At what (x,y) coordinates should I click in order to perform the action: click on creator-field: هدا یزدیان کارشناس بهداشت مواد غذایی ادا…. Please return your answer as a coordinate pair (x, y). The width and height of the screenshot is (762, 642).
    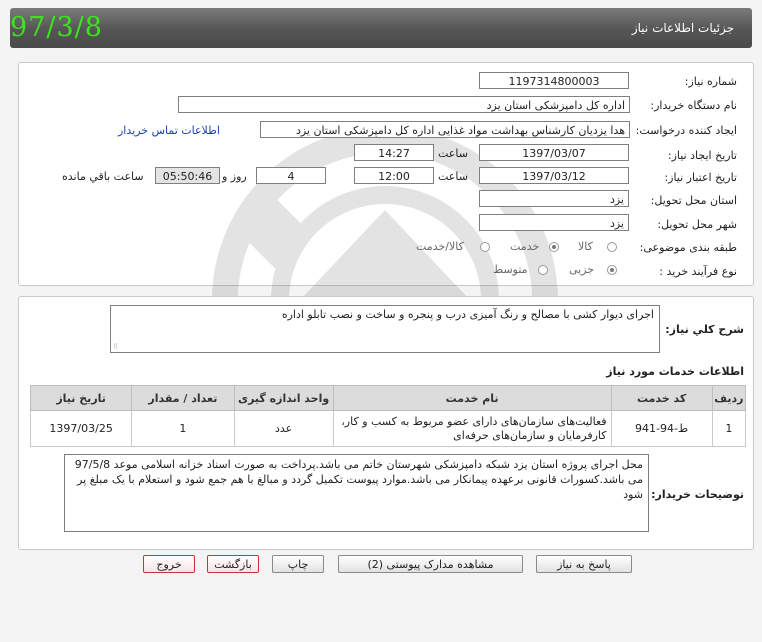
    Looking at the image, I should click on (445, 129).